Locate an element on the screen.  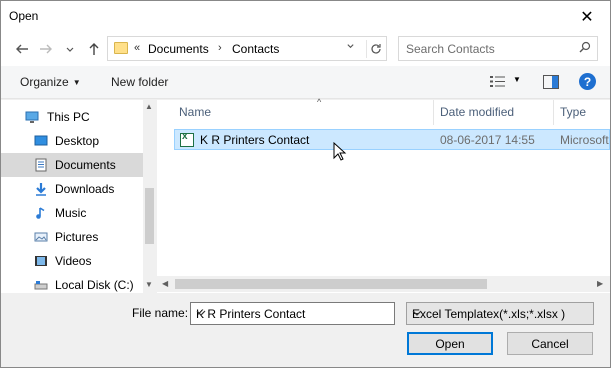
nav-item-downloads: Downloads is located at coordinates (72, 189).